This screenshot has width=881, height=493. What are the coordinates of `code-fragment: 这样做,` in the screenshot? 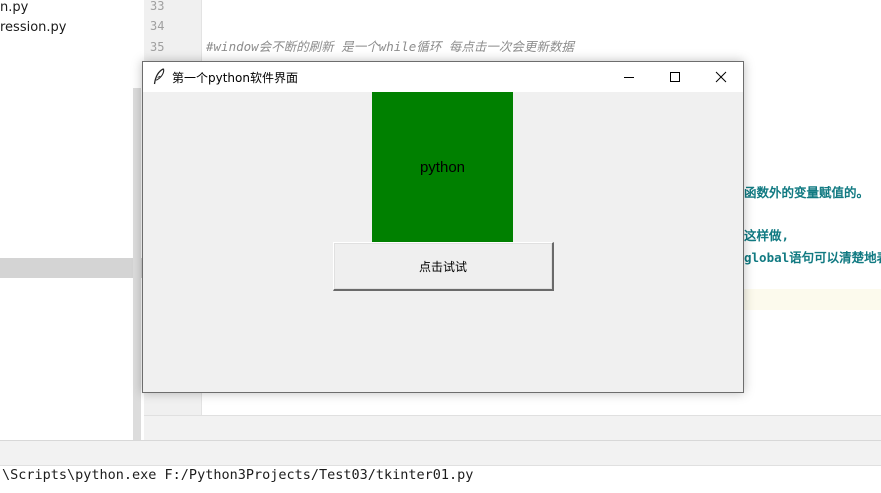 It's located at (766, 236).